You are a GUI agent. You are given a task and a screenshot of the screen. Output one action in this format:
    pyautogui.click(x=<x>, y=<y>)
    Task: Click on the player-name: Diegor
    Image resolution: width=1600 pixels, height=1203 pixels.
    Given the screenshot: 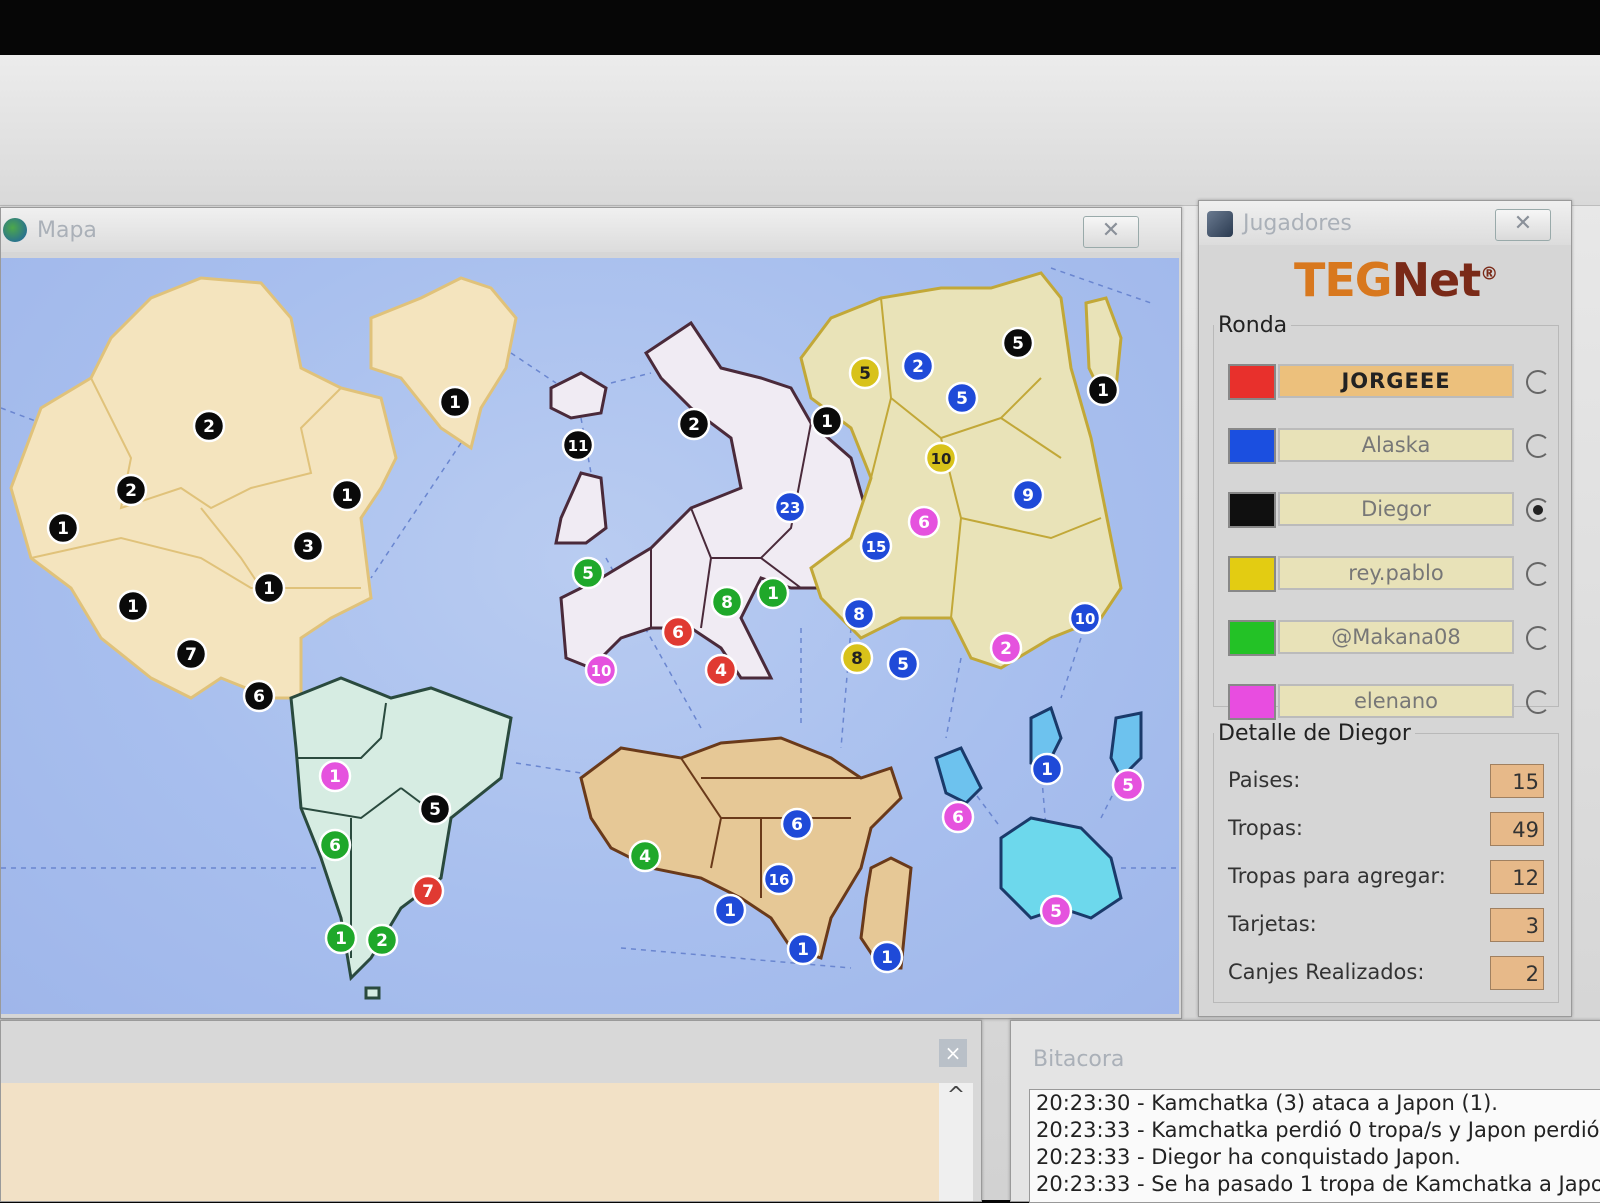 What is the action you would take?
    pyautogui.click(x=1396, y=509)
    